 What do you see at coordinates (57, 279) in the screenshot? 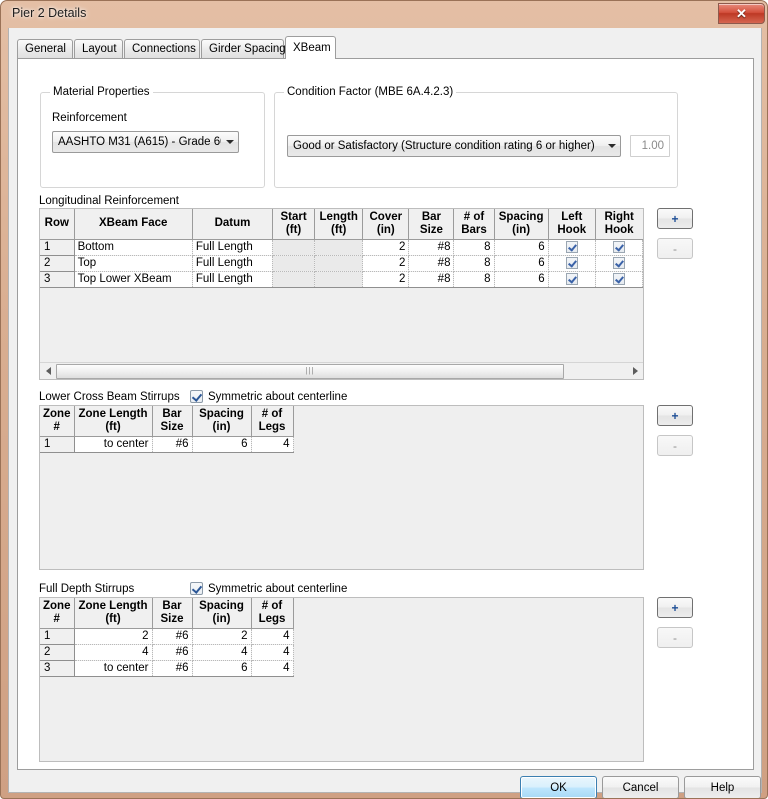
I see `cell-row: 3` at bounding box center [57, 279].